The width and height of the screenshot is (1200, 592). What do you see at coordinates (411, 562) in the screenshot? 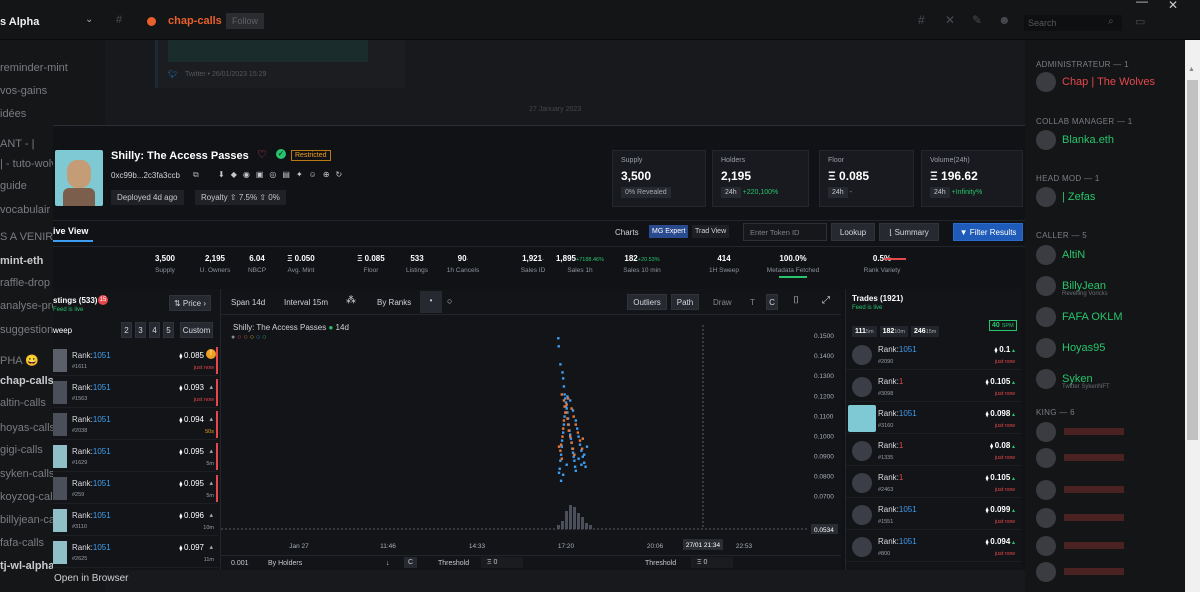
I see `bottom-c-button: C` at bounding box center [411, 562].